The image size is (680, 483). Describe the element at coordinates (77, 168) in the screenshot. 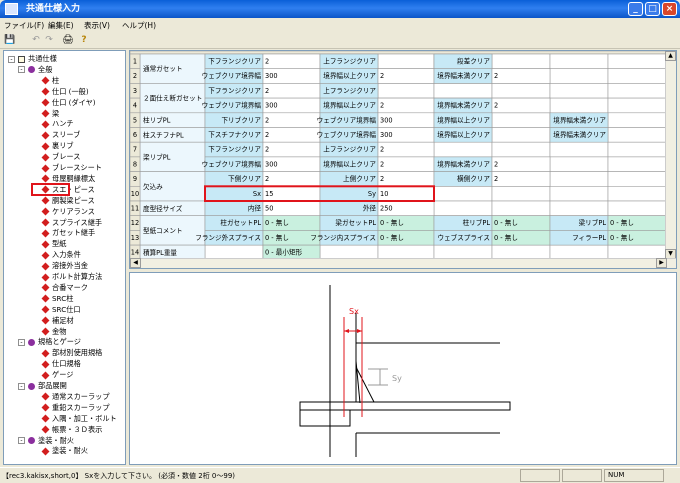

I see `tree-item: ブレースシート` at that location.